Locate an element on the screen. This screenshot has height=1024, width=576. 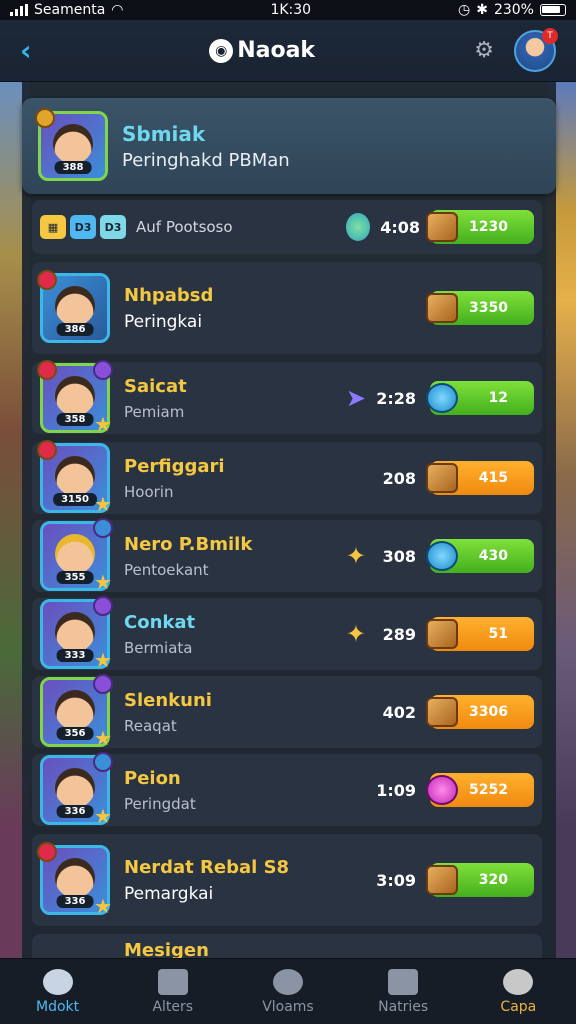
leaderboard-row: 358 ★ Saicat Pemiam ➤ 2:28 12 is located at coordinates (287, 398).